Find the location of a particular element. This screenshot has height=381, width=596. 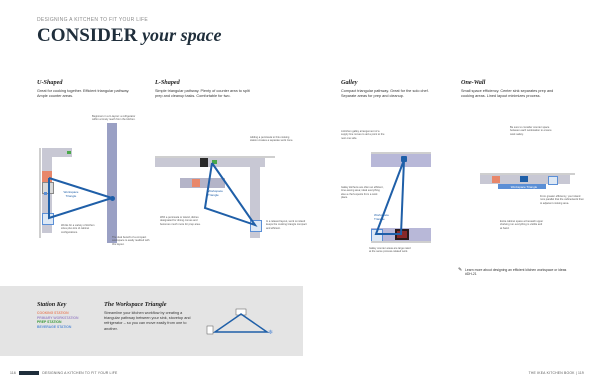

key-beverage: BEVERAGE STATION is located at coordinates (54, 327).